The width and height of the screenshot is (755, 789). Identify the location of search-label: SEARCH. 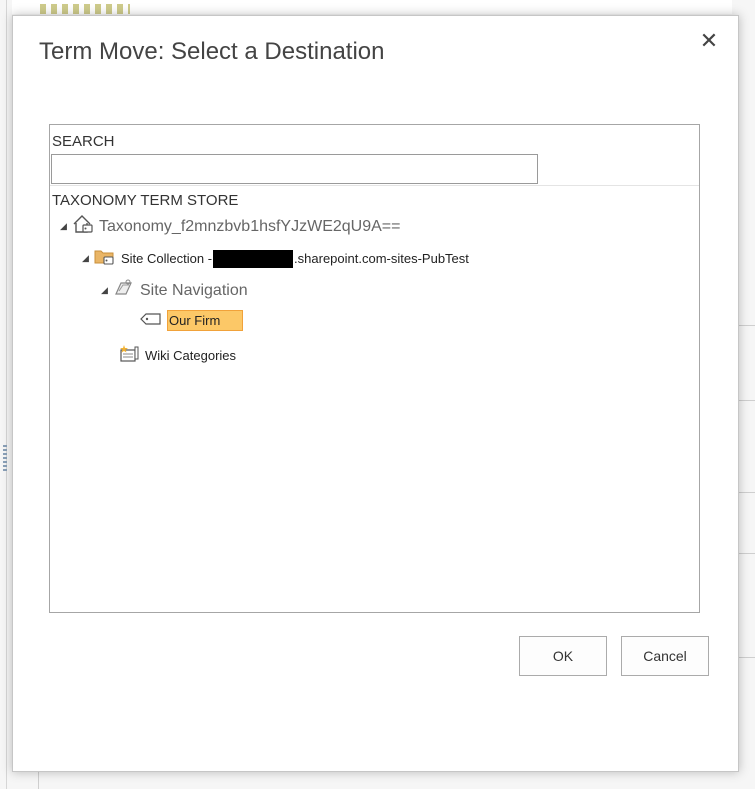
(83, 141).